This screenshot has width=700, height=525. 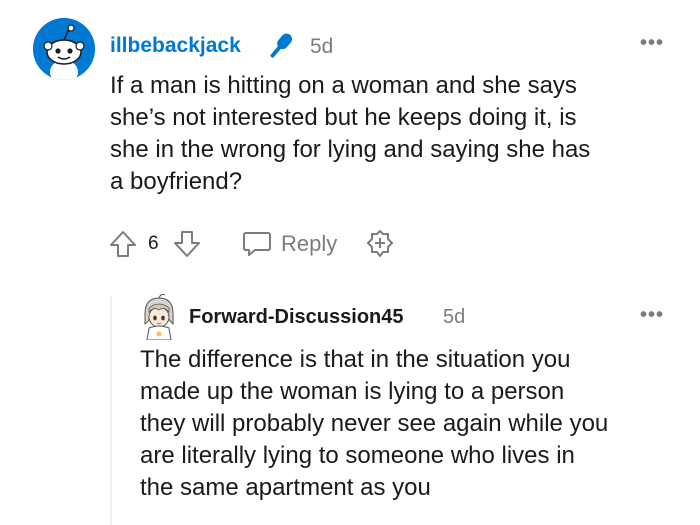 I want to click on anime-avatar-icon, so click(x=159, y=317).